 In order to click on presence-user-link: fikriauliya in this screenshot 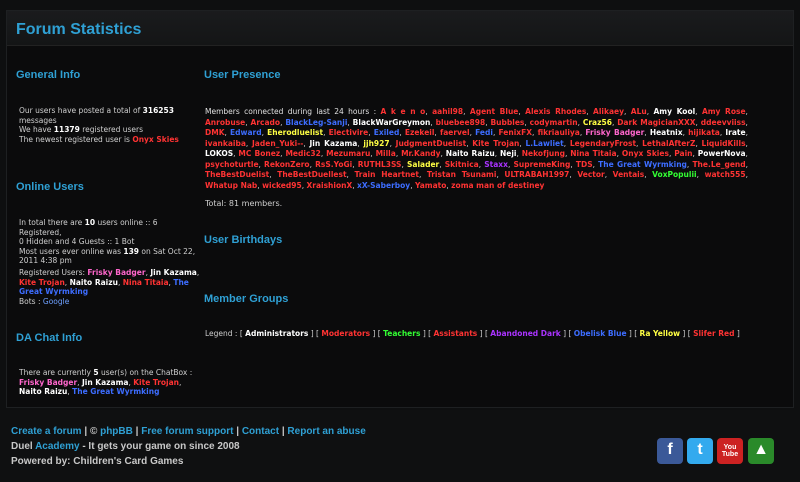, I will do `click(559, 132)`.